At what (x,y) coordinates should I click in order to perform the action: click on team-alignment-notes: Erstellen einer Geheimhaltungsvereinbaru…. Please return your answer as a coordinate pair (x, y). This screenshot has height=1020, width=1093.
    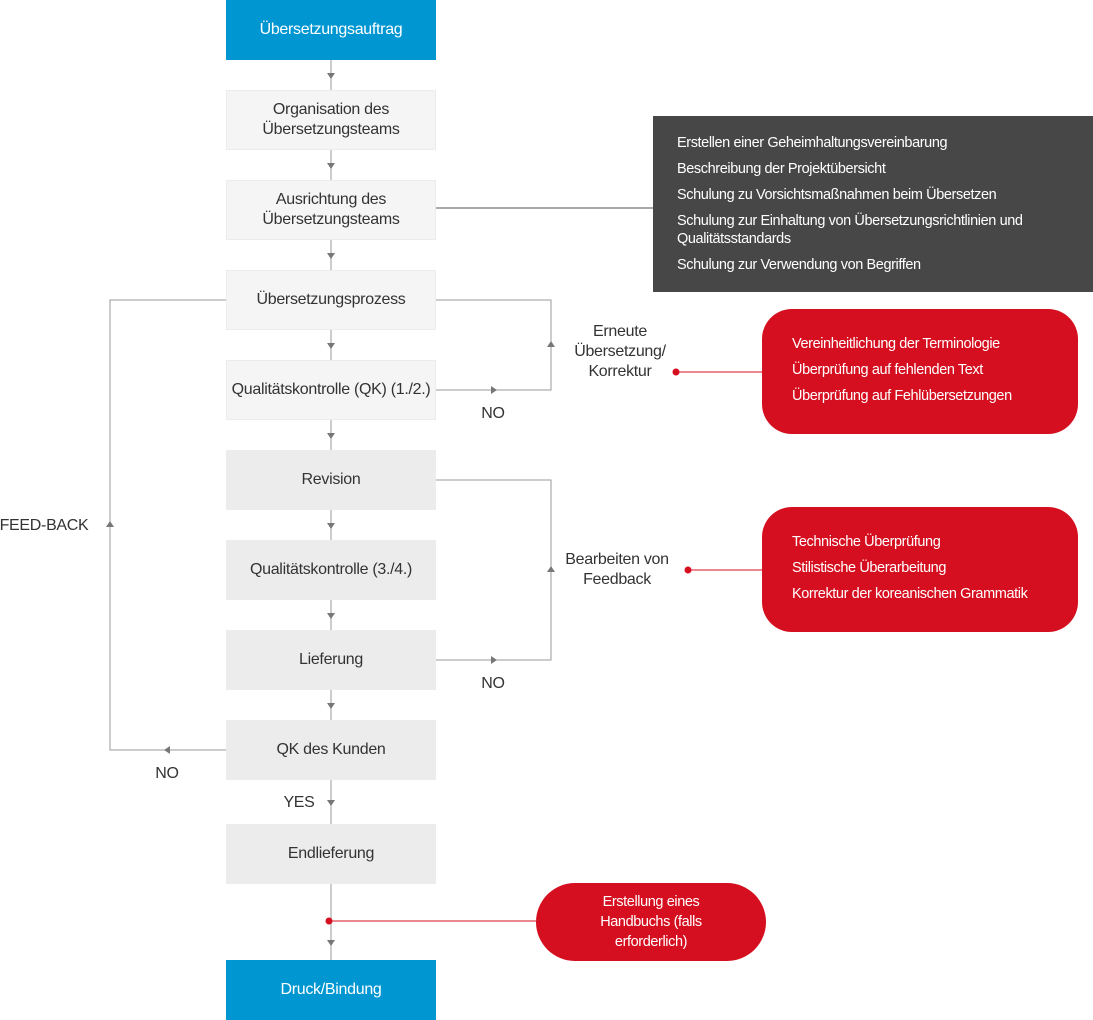
    Looking at the image, I should click on (873, 204).